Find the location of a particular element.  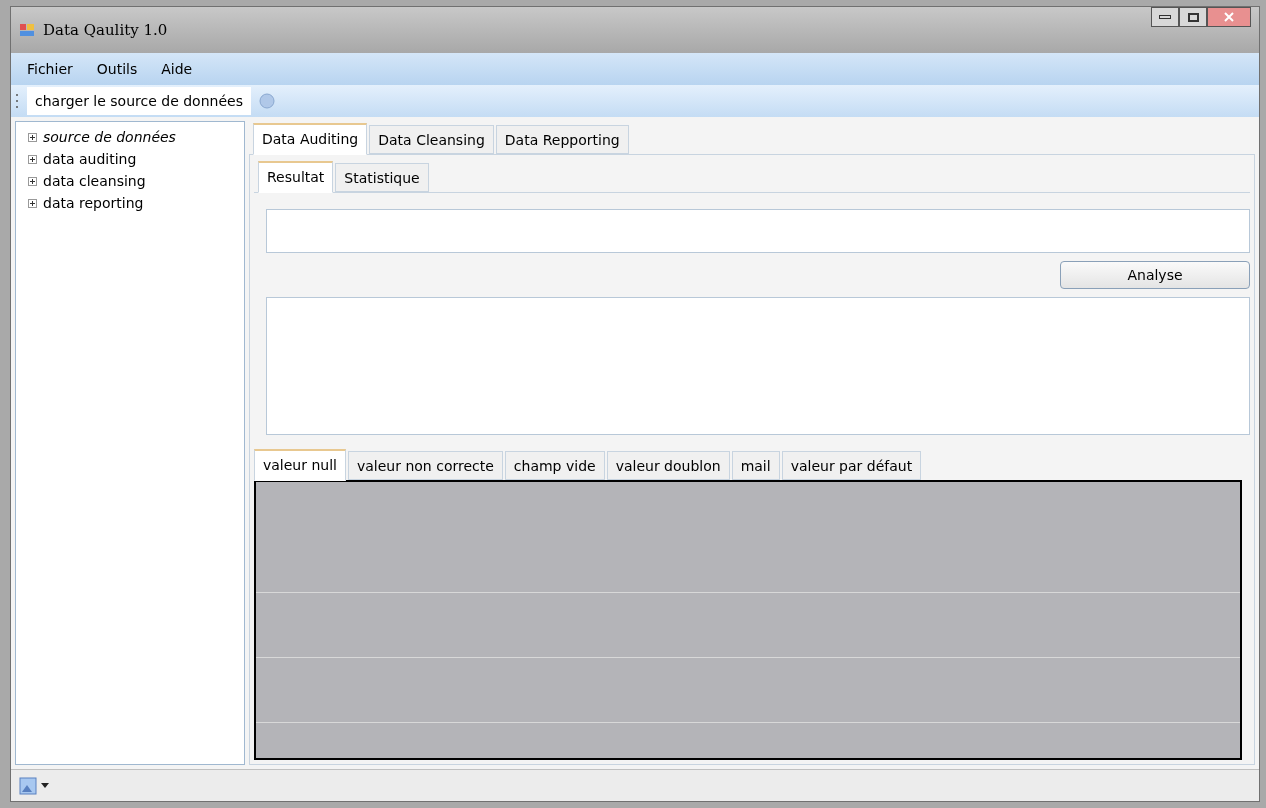

tab: valeur null is located at coordinates (300, 465).